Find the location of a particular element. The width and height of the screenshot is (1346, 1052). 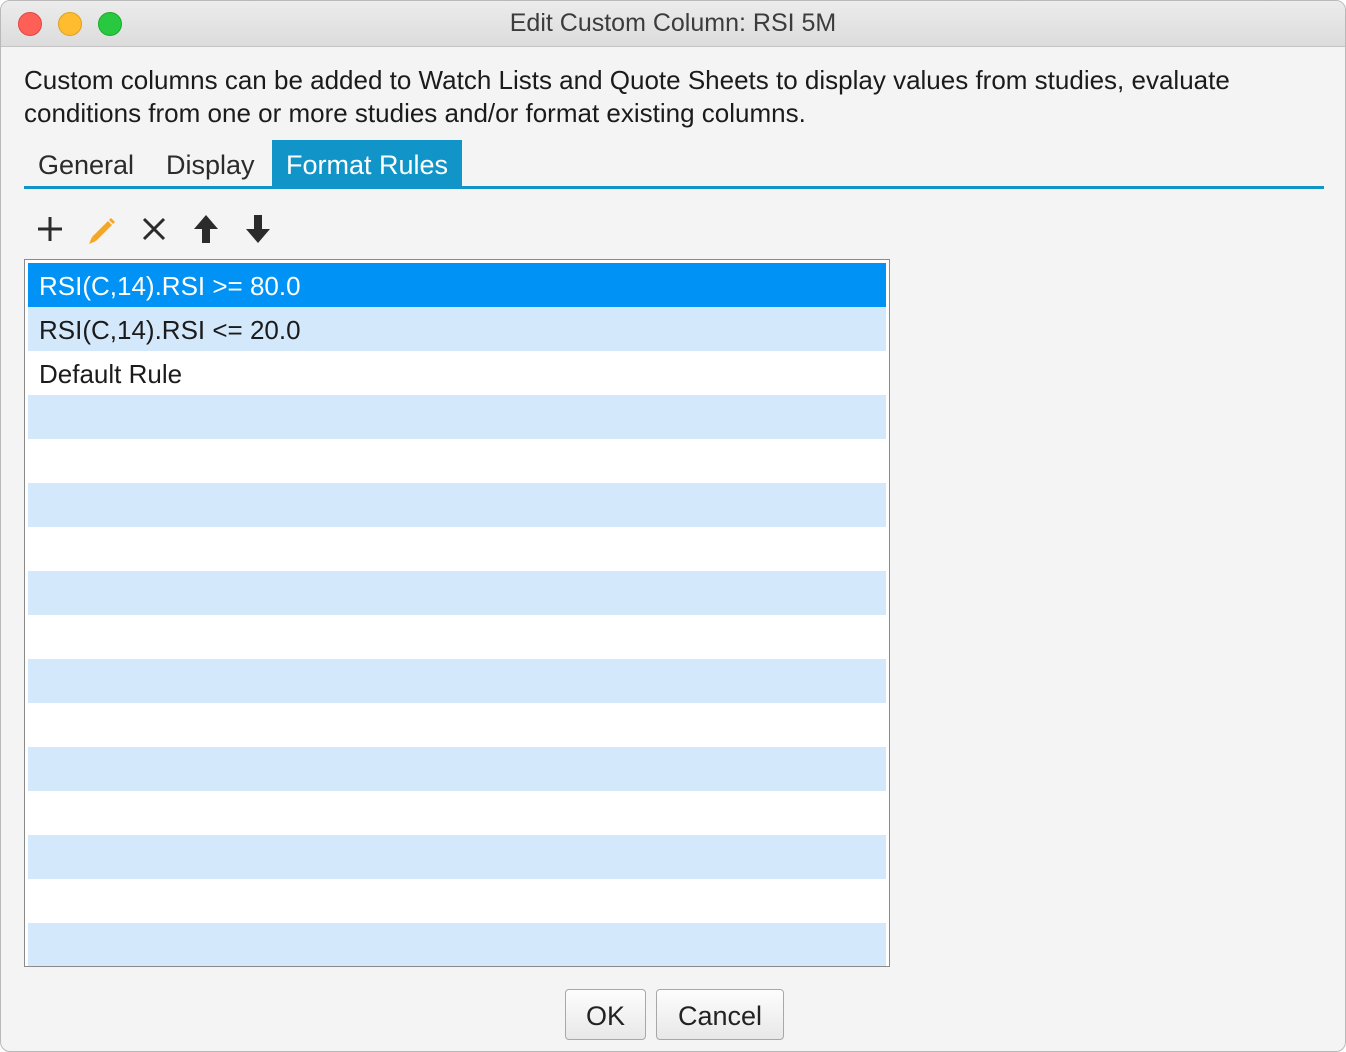

move-up-button is located at coordinates (206, 229).